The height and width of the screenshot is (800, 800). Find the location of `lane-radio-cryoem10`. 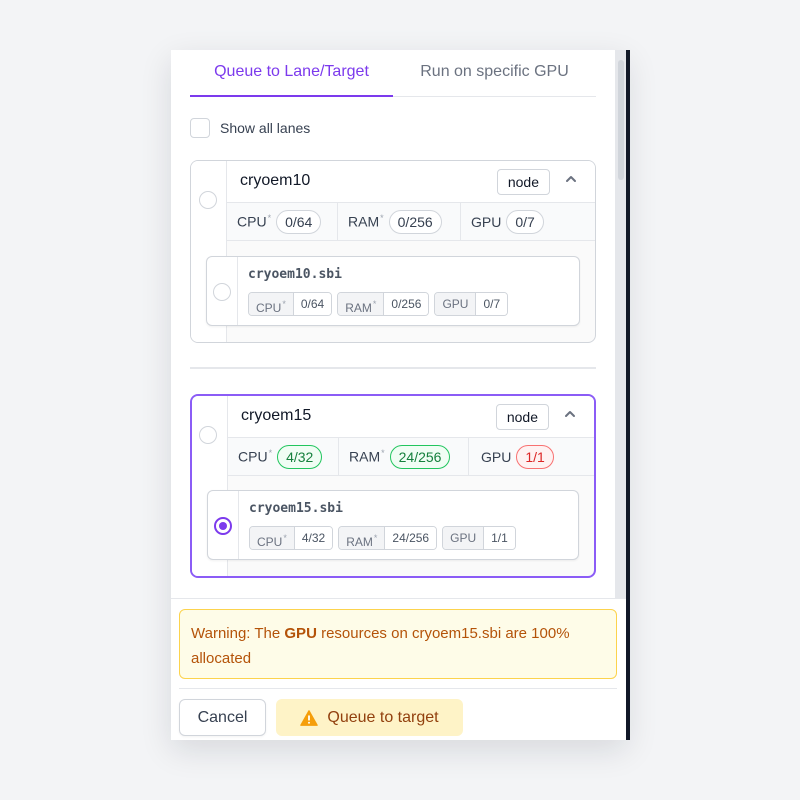

lane-radio-cryoem10 is located at coordinates (208, 200).